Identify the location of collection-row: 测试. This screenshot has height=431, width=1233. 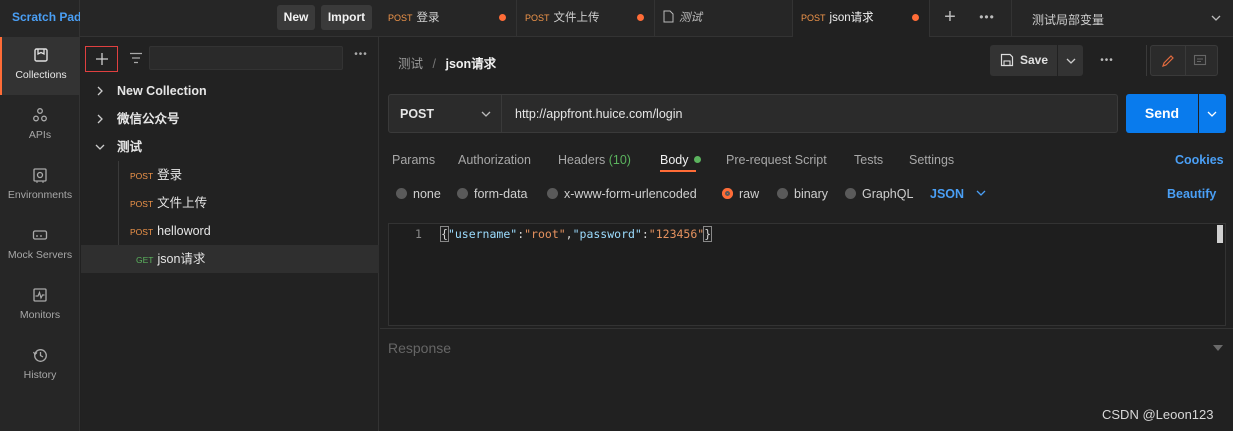
(230, 147).